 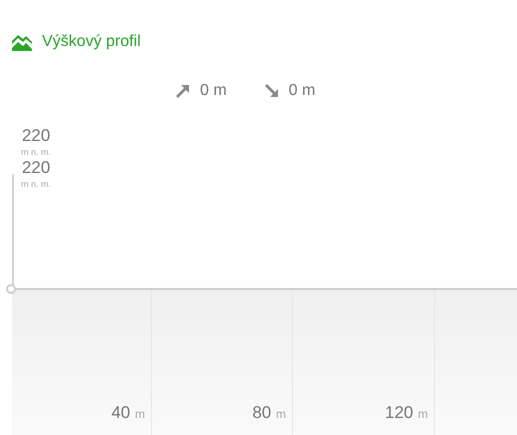 What do you see at coordinates (22, 42) in the screenshot?
I see `mountain-profile-icon` at bounding box center [22, 42].